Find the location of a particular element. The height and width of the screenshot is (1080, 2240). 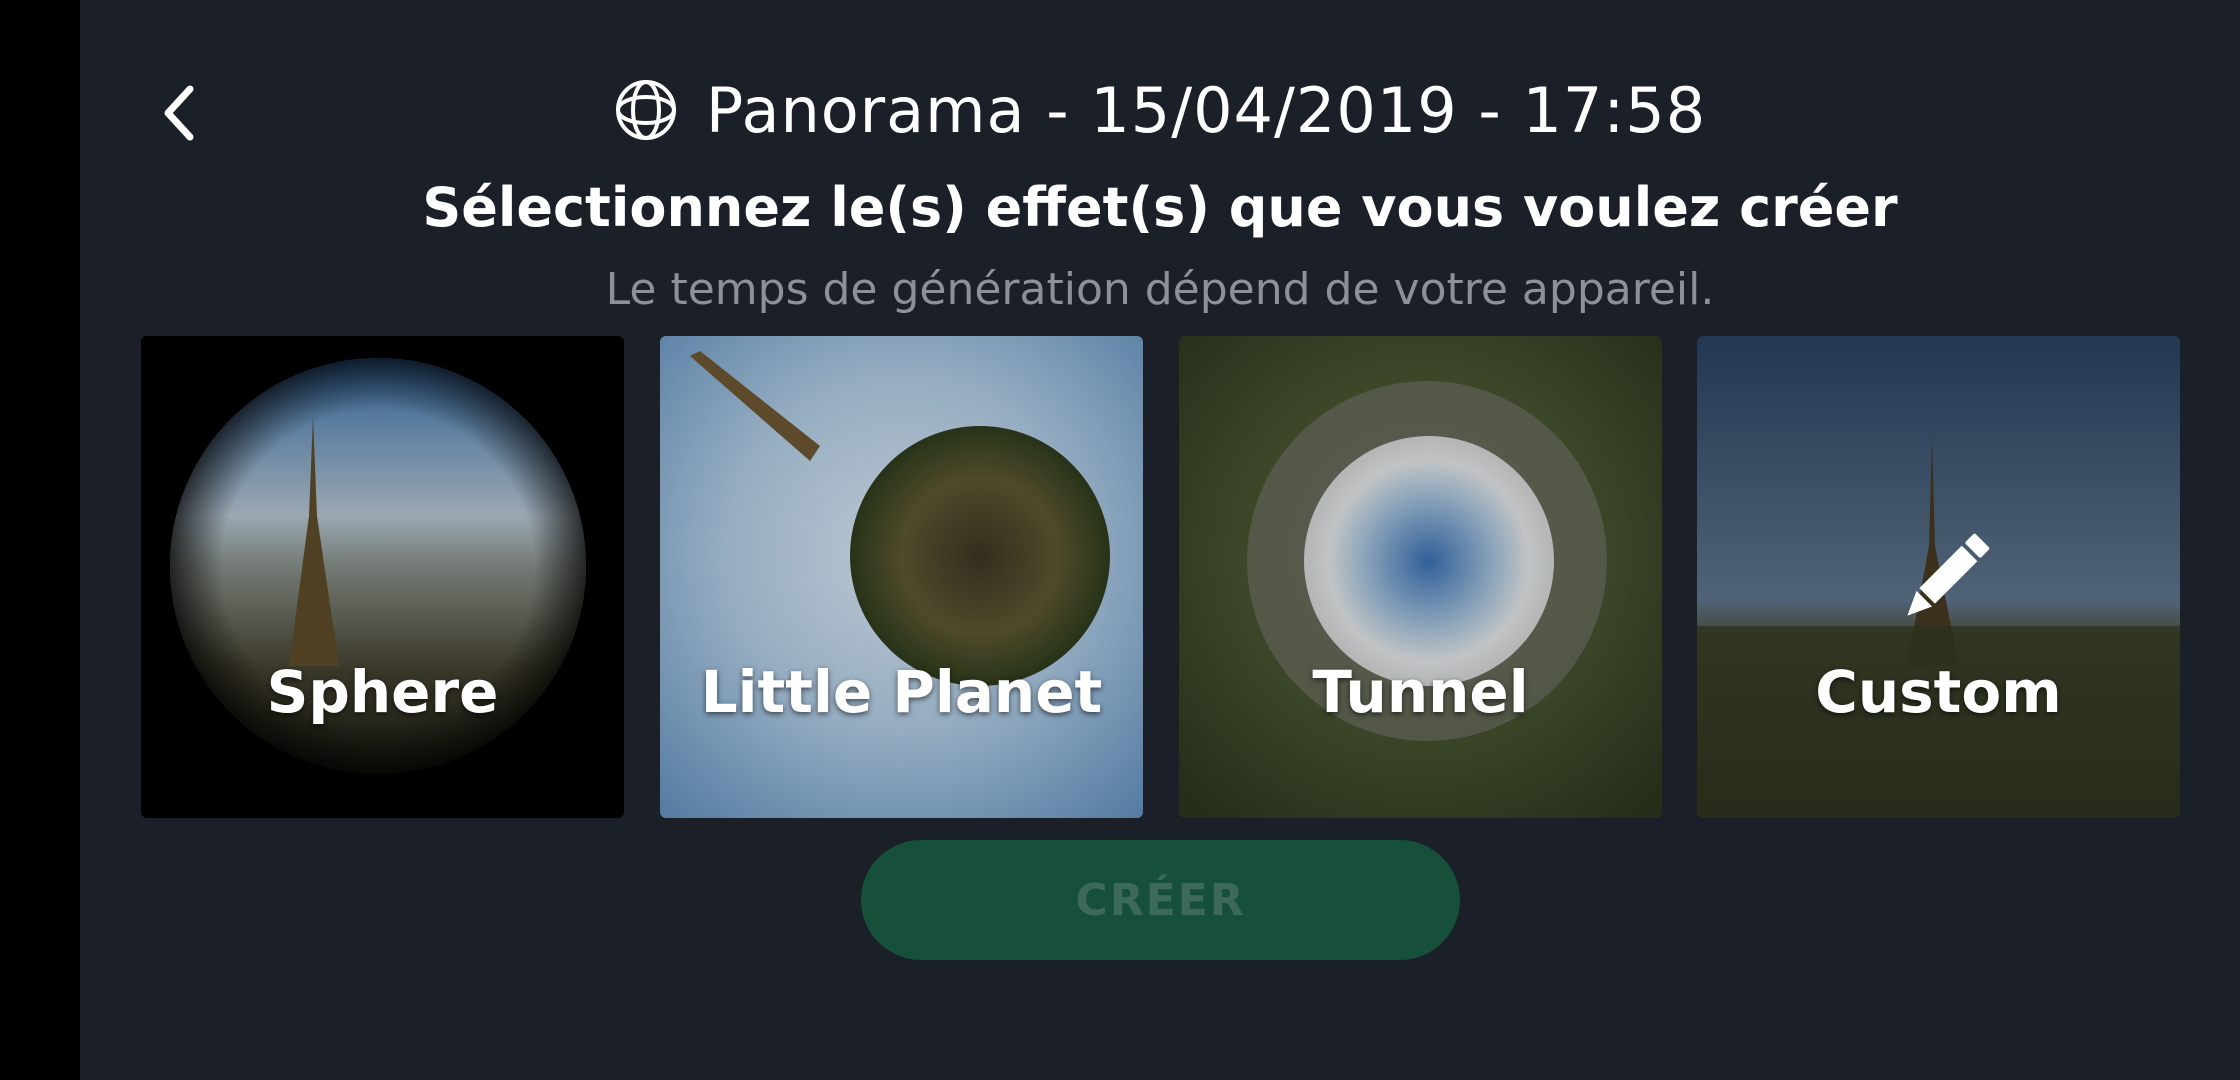

left-edge-bar is located at coordinates (40, 540).